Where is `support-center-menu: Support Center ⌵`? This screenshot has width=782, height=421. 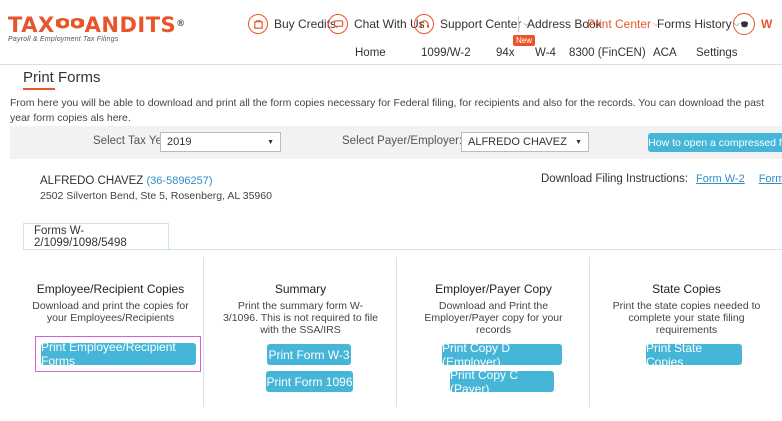 support-center-menu: Support Center ⌵ is located at coordinates (471, 24).